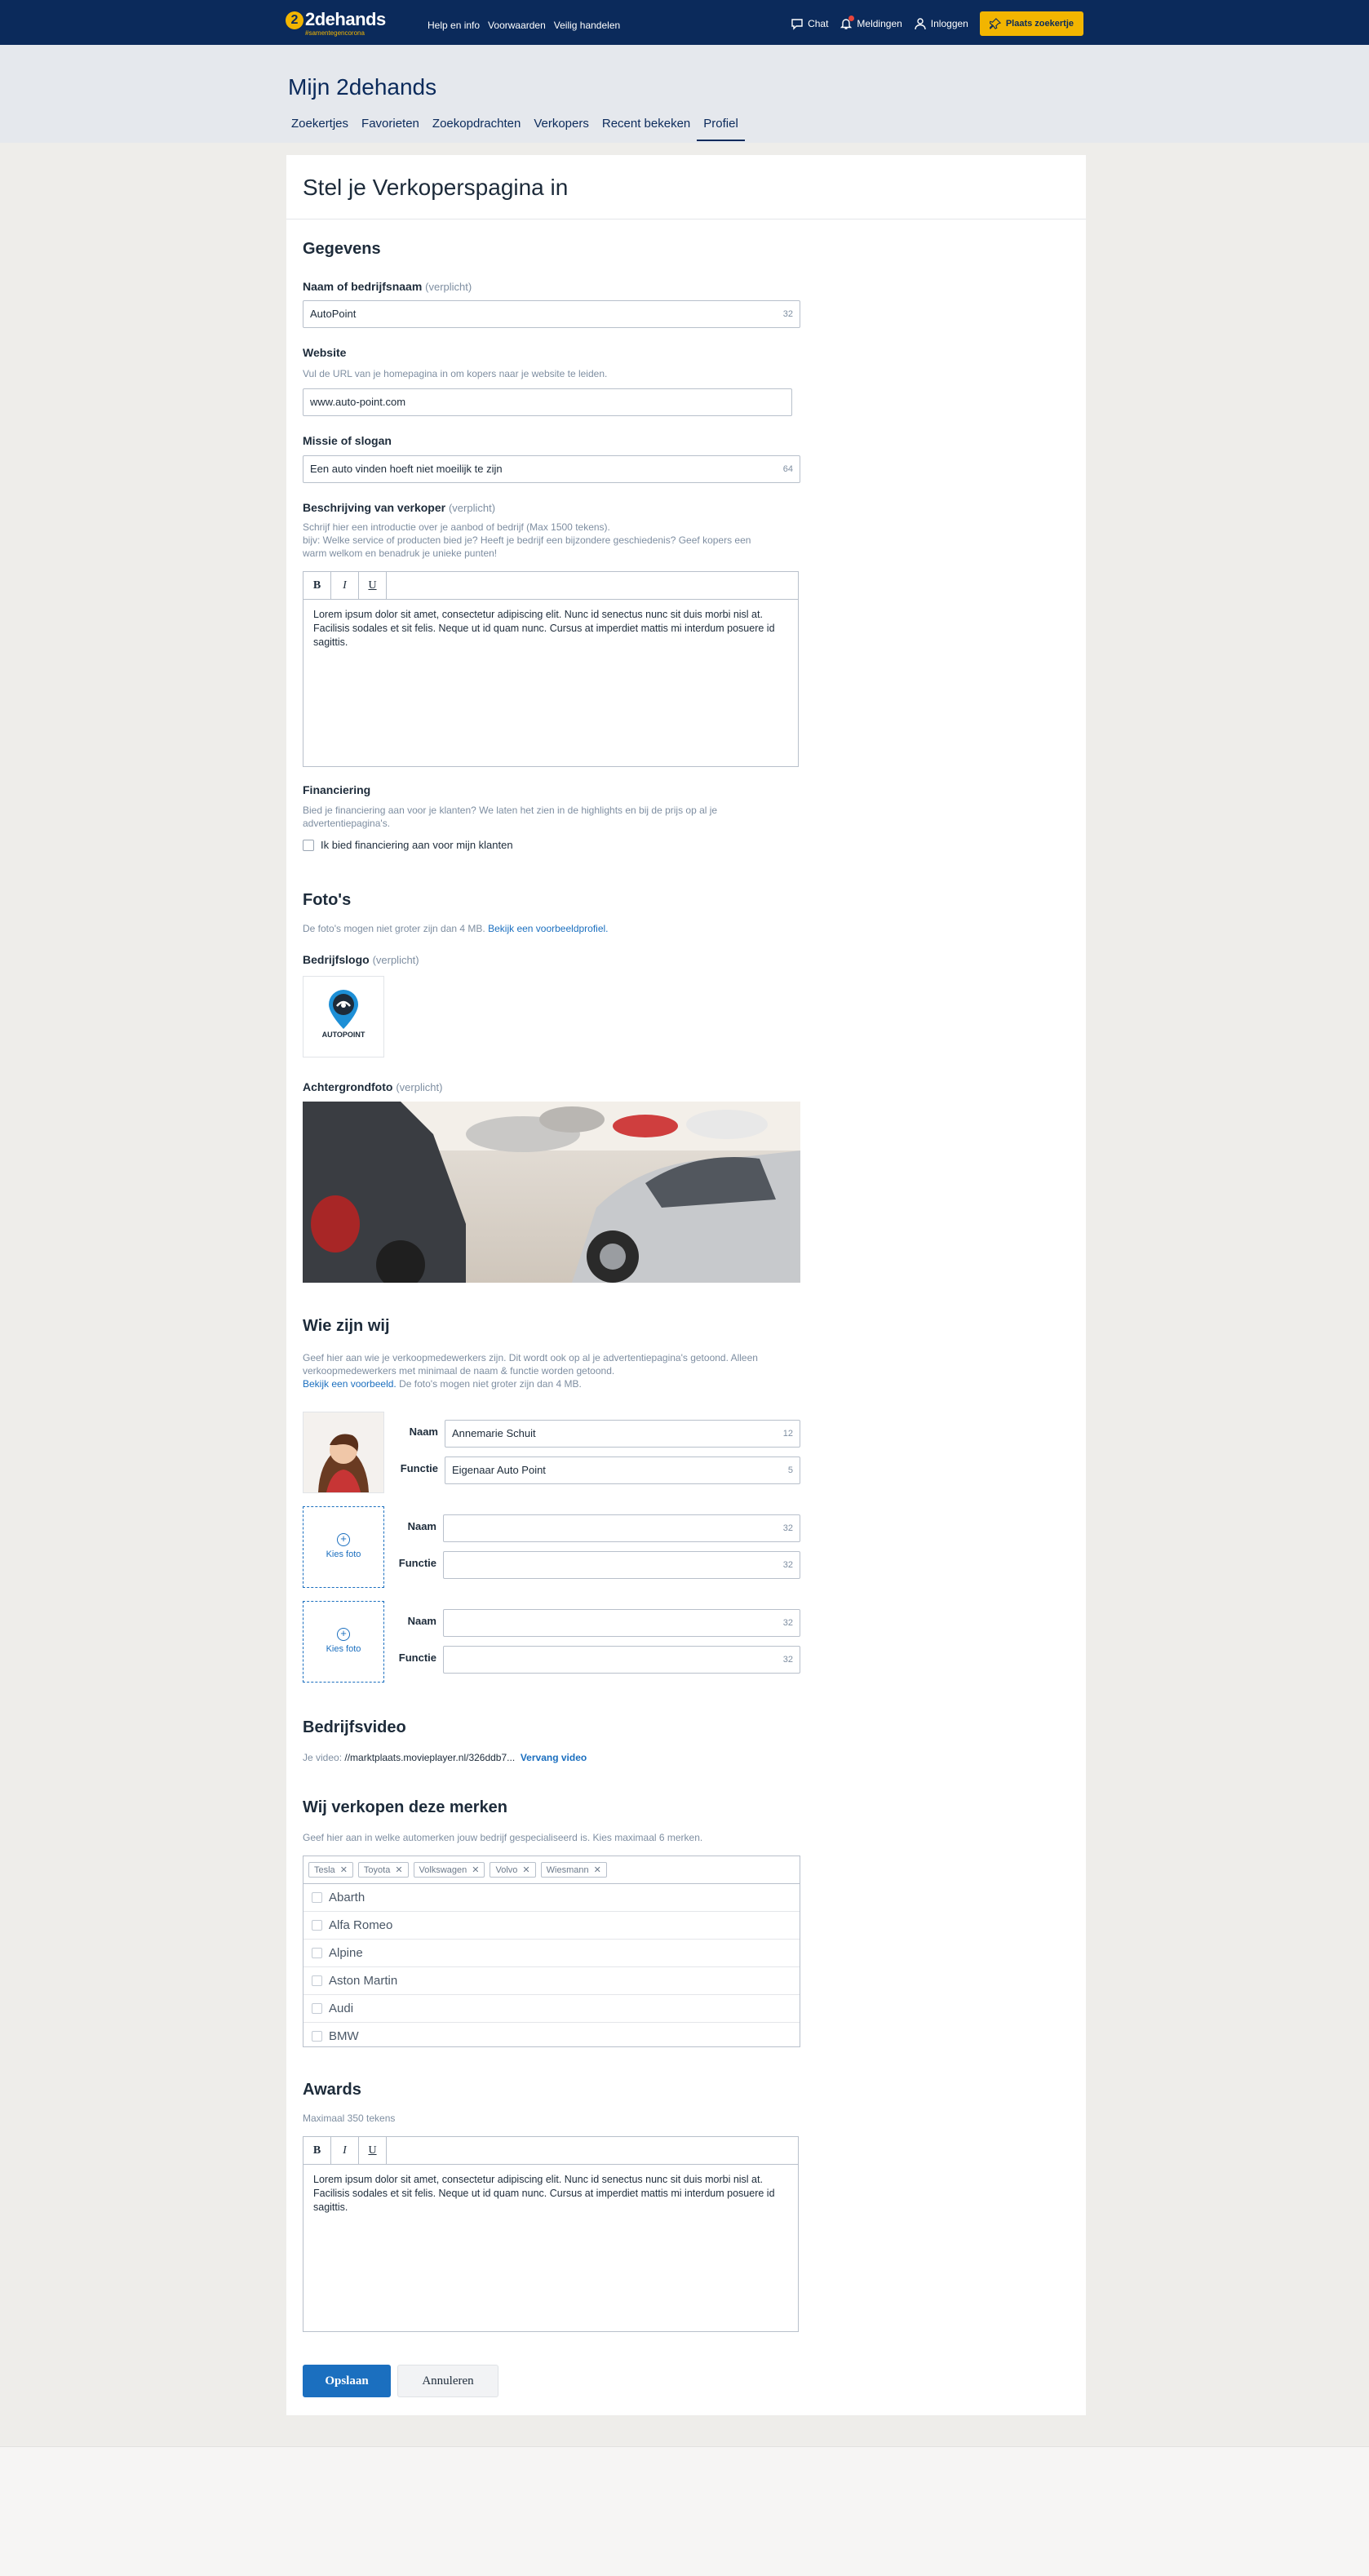  I want to click on brand-option: Alpine, so click(551, 1954).